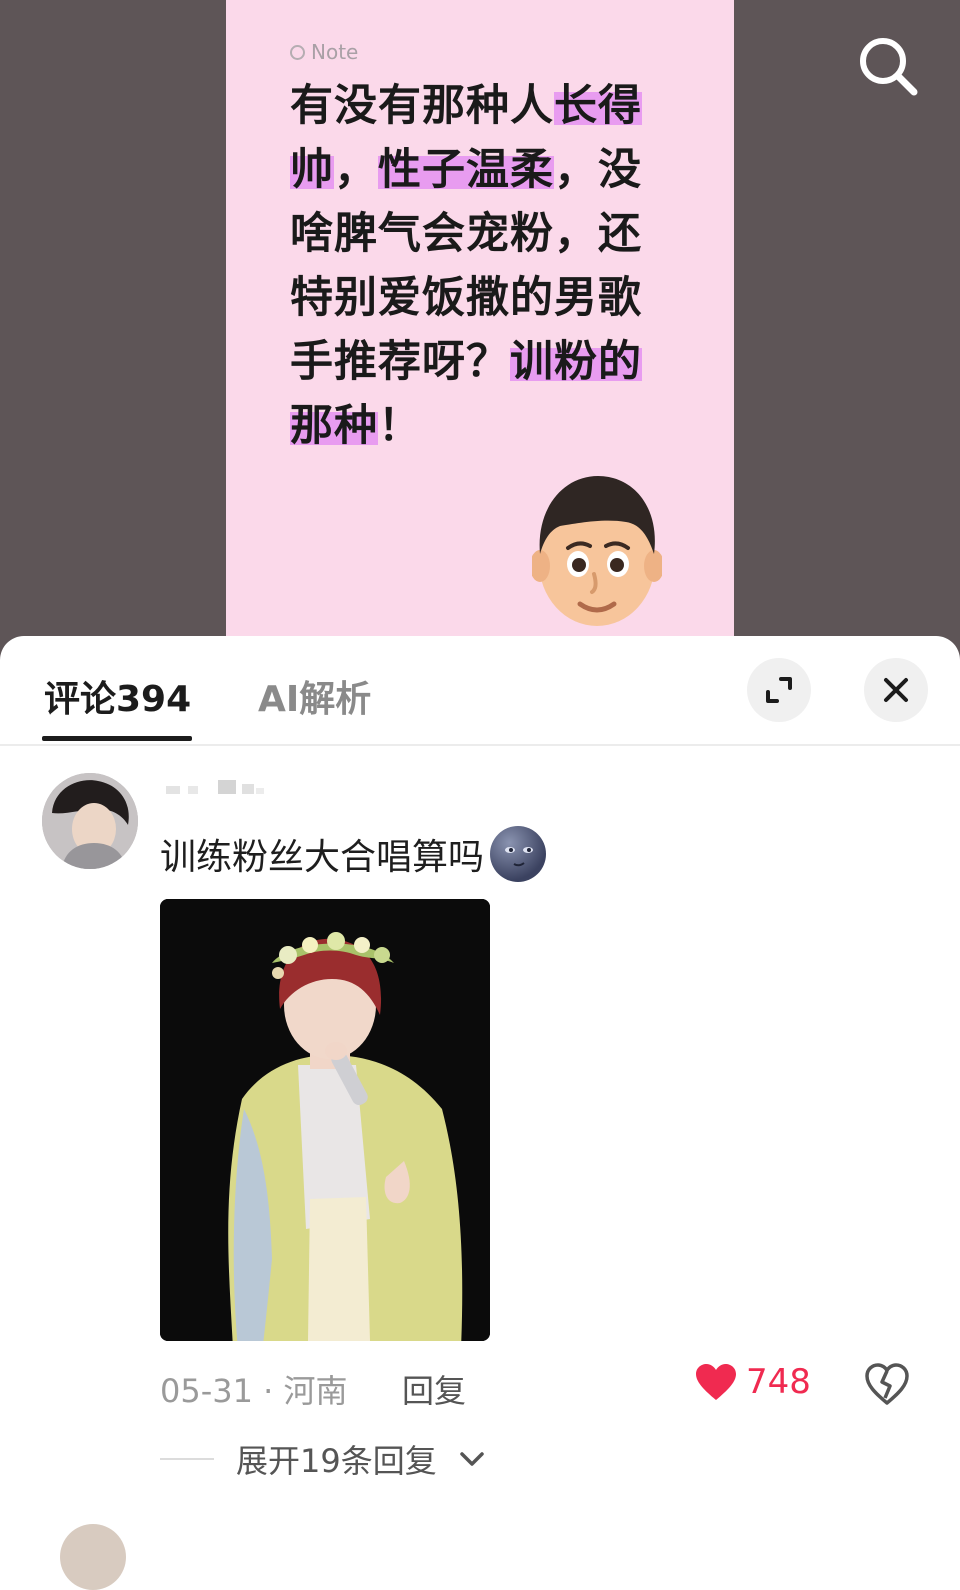  I want to click on tab-ai-analysis: AI解析, so click(314, 696).